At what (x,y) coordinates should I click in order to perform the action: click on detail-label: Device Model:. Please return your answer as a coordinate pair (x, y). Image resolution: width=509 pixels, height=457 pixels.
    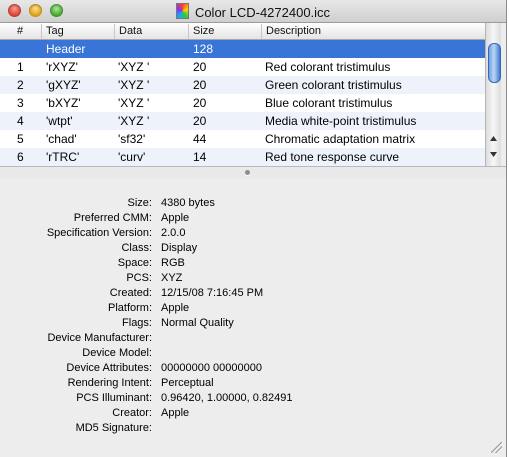
    Looking at the image, I should click on (117, 353).